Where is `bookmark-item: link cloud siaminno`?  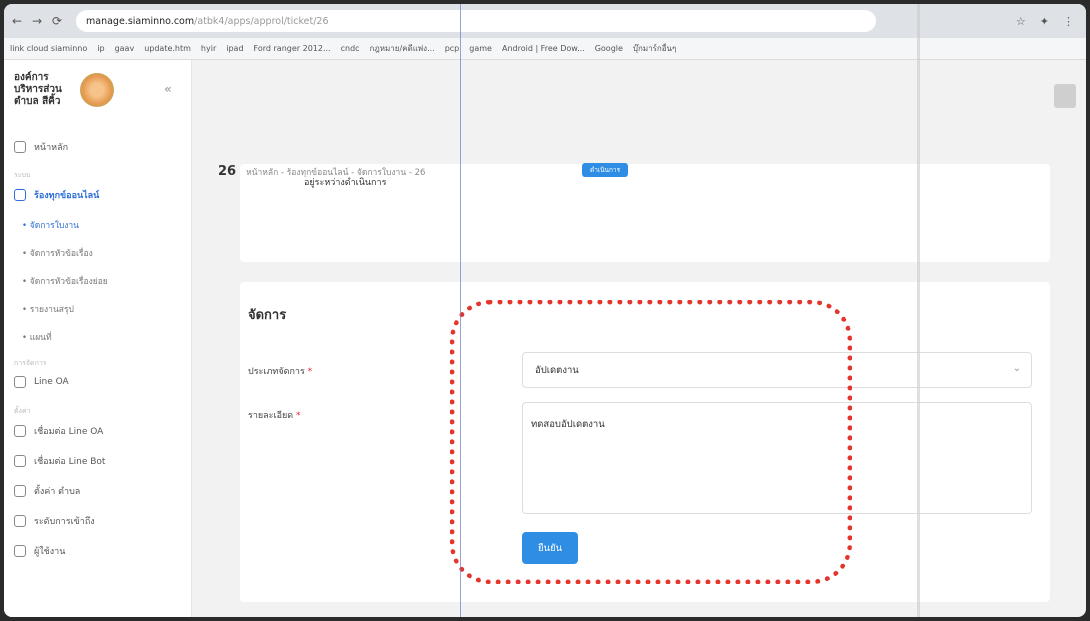
bookmark-item: link cloud siaminno is located at coordinates (48, 48).